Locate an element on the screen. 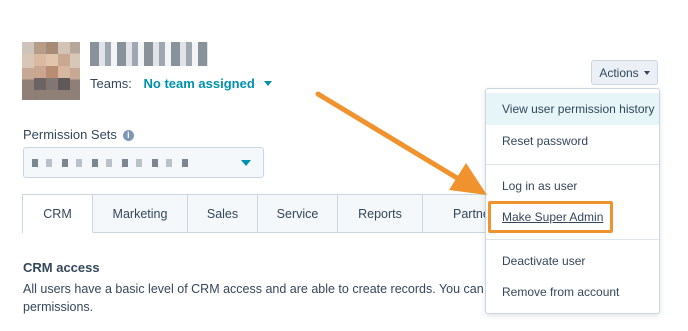  menu-item-reset-password: Reset password is located at coordinates (572, 141).